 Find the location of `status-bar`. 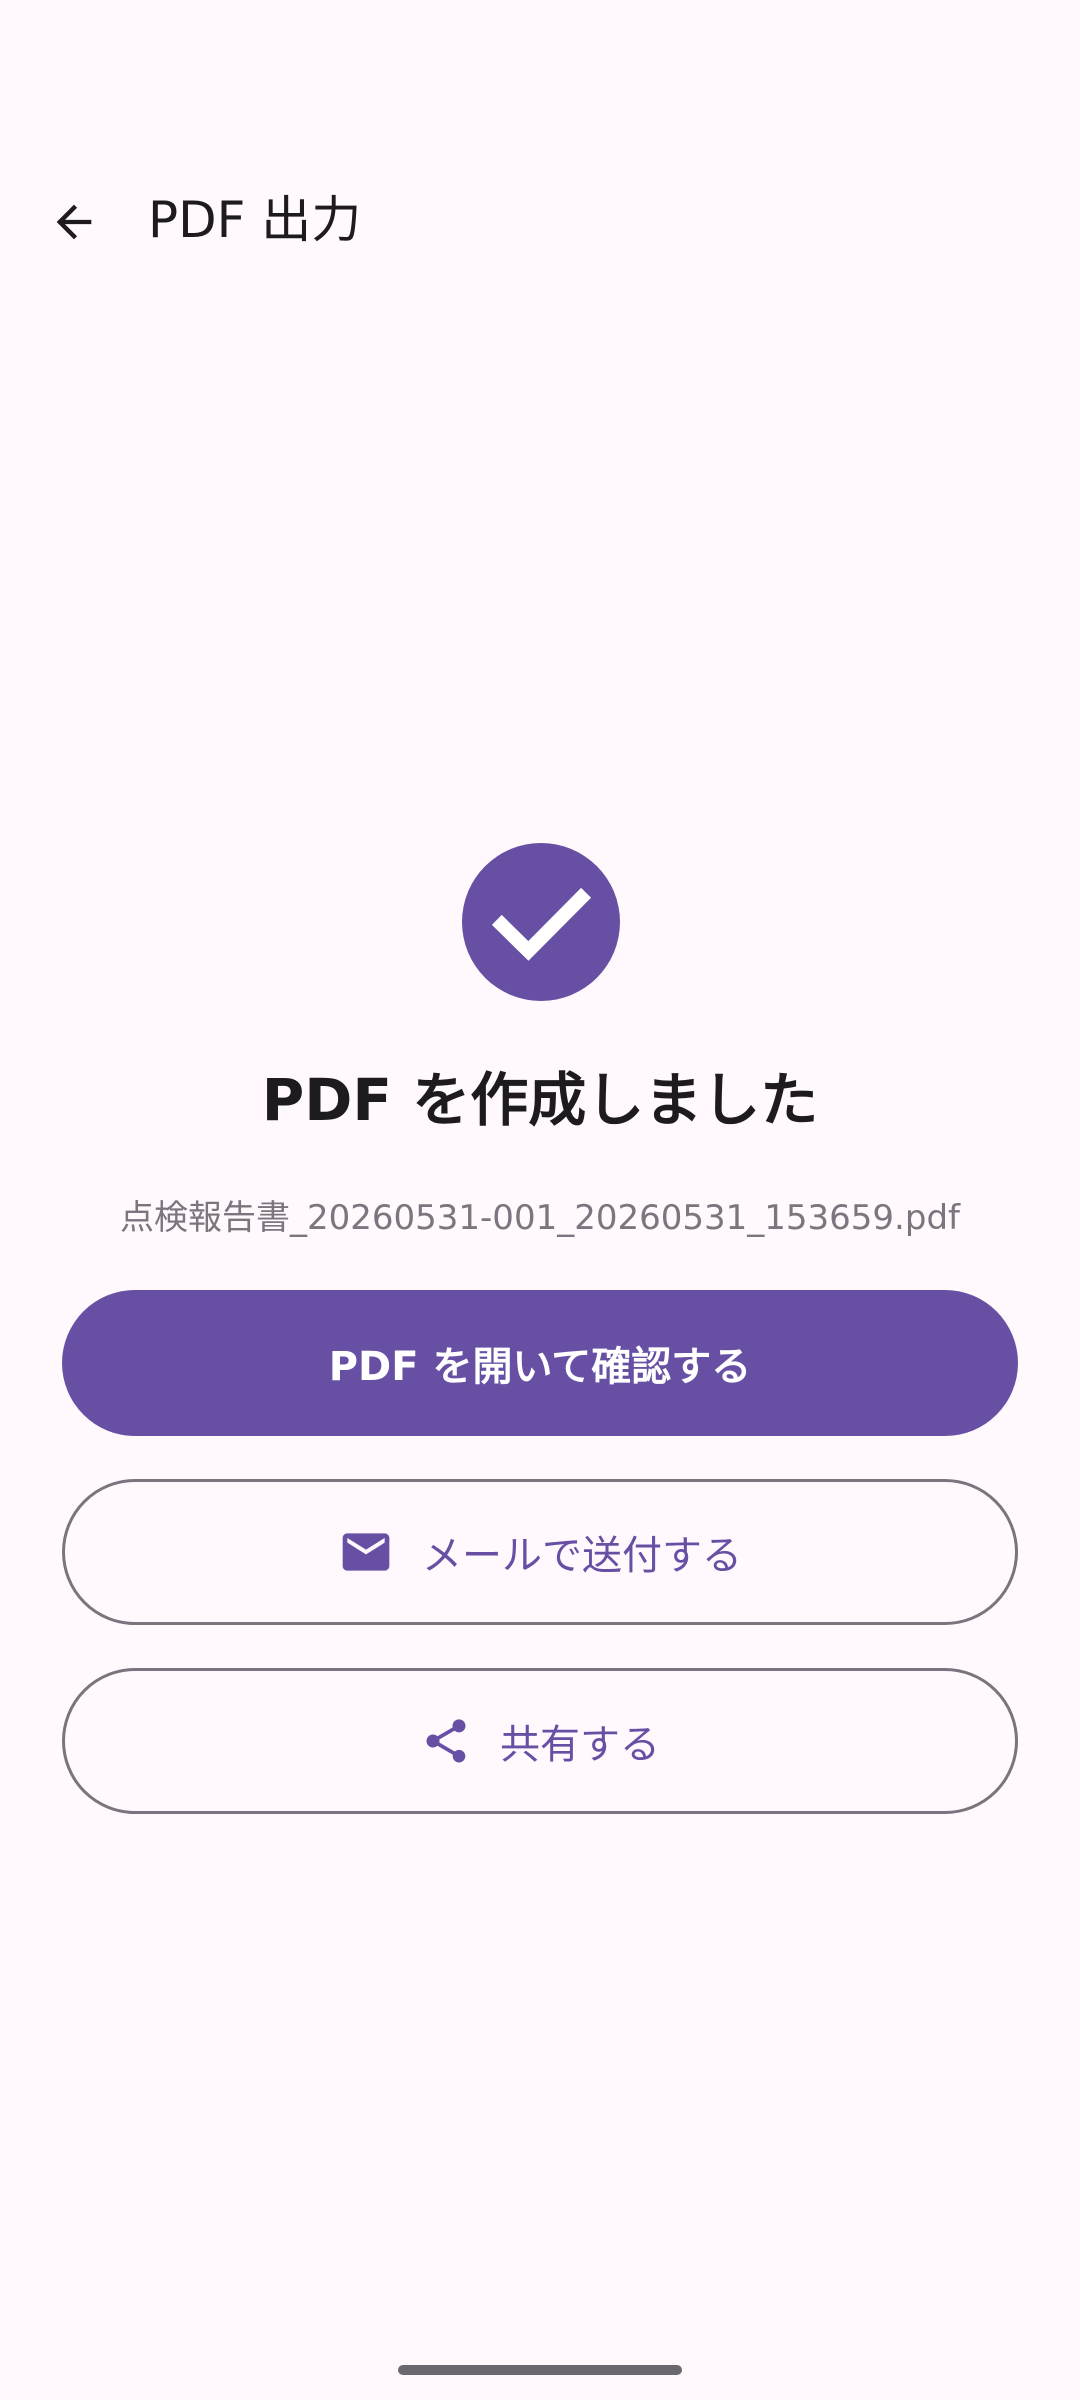

status-bar is located at coordinates (540, 60).